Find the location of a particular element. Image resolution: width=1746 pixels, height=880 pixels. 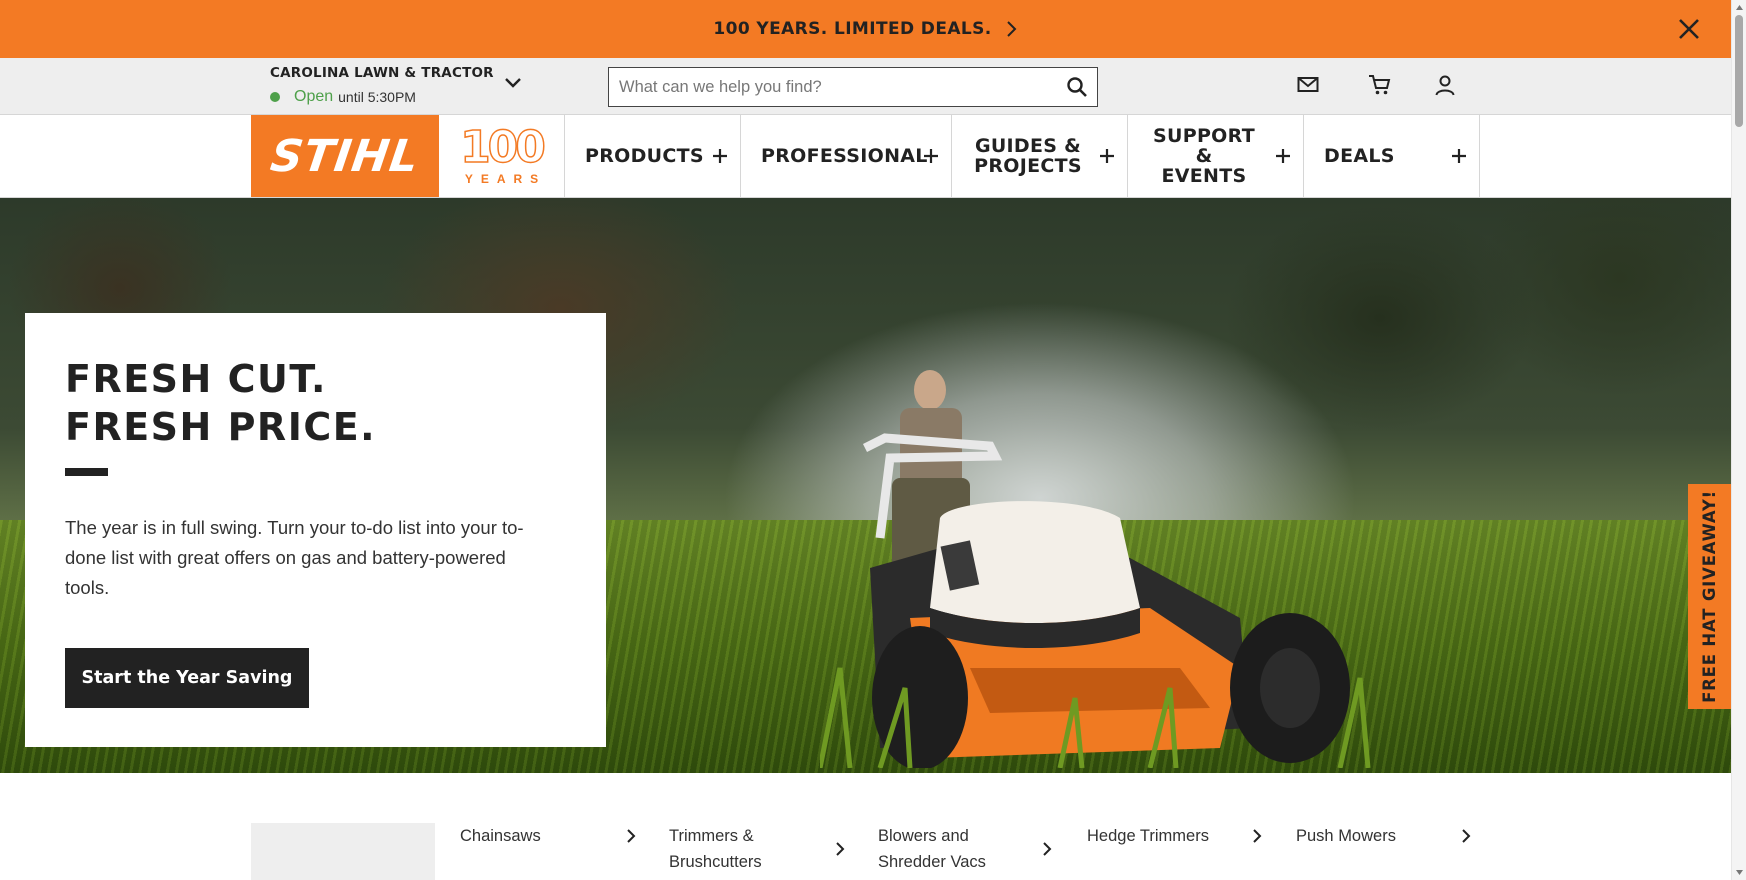

giveaway-label: FREE HAT GIVEAWAY! is located at coordinates (1709, 596).